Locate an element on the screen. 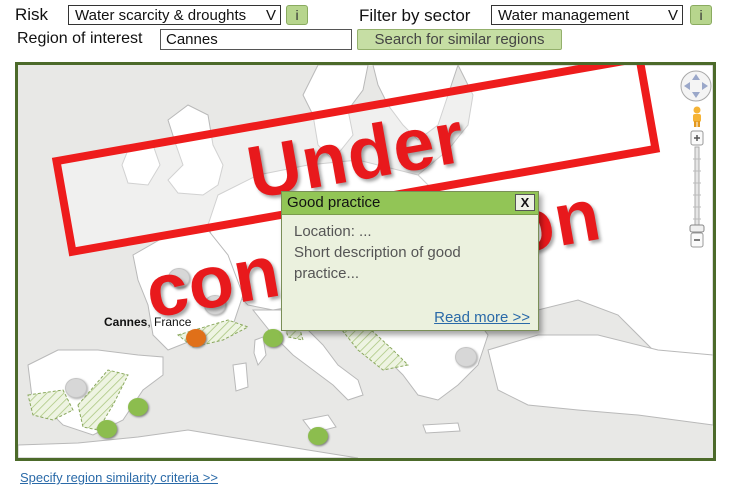  popup-header: Good practice X is located at coordinates (410, 203).